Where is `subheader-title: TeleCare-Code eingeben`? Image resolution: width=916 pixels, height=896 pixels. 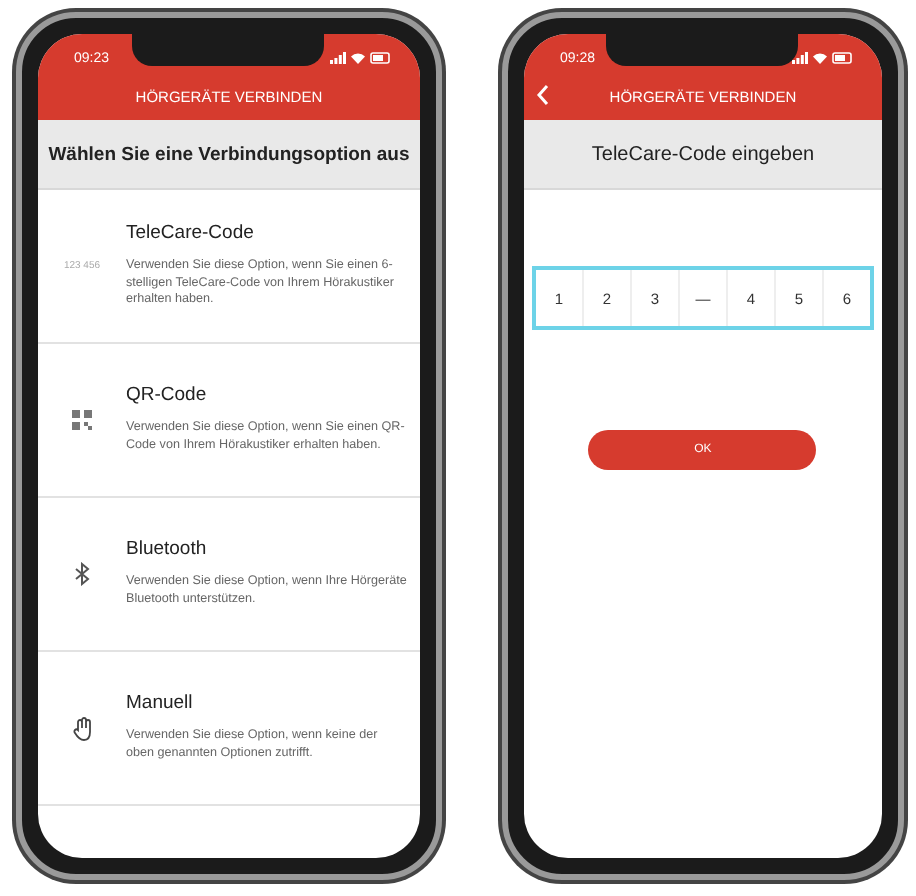
subheader-title: TeleCare-Code eingeben is located at coordinates (703, 154).